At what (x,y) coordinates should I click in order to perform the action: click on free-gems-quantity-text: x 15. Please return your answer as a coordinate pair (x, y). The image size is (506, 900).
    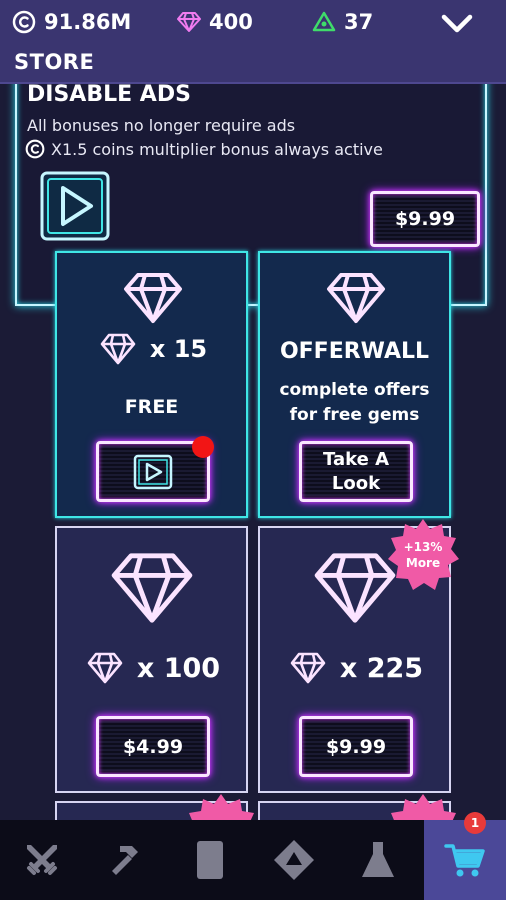
    Looking at the image, I should click on (178, 349).